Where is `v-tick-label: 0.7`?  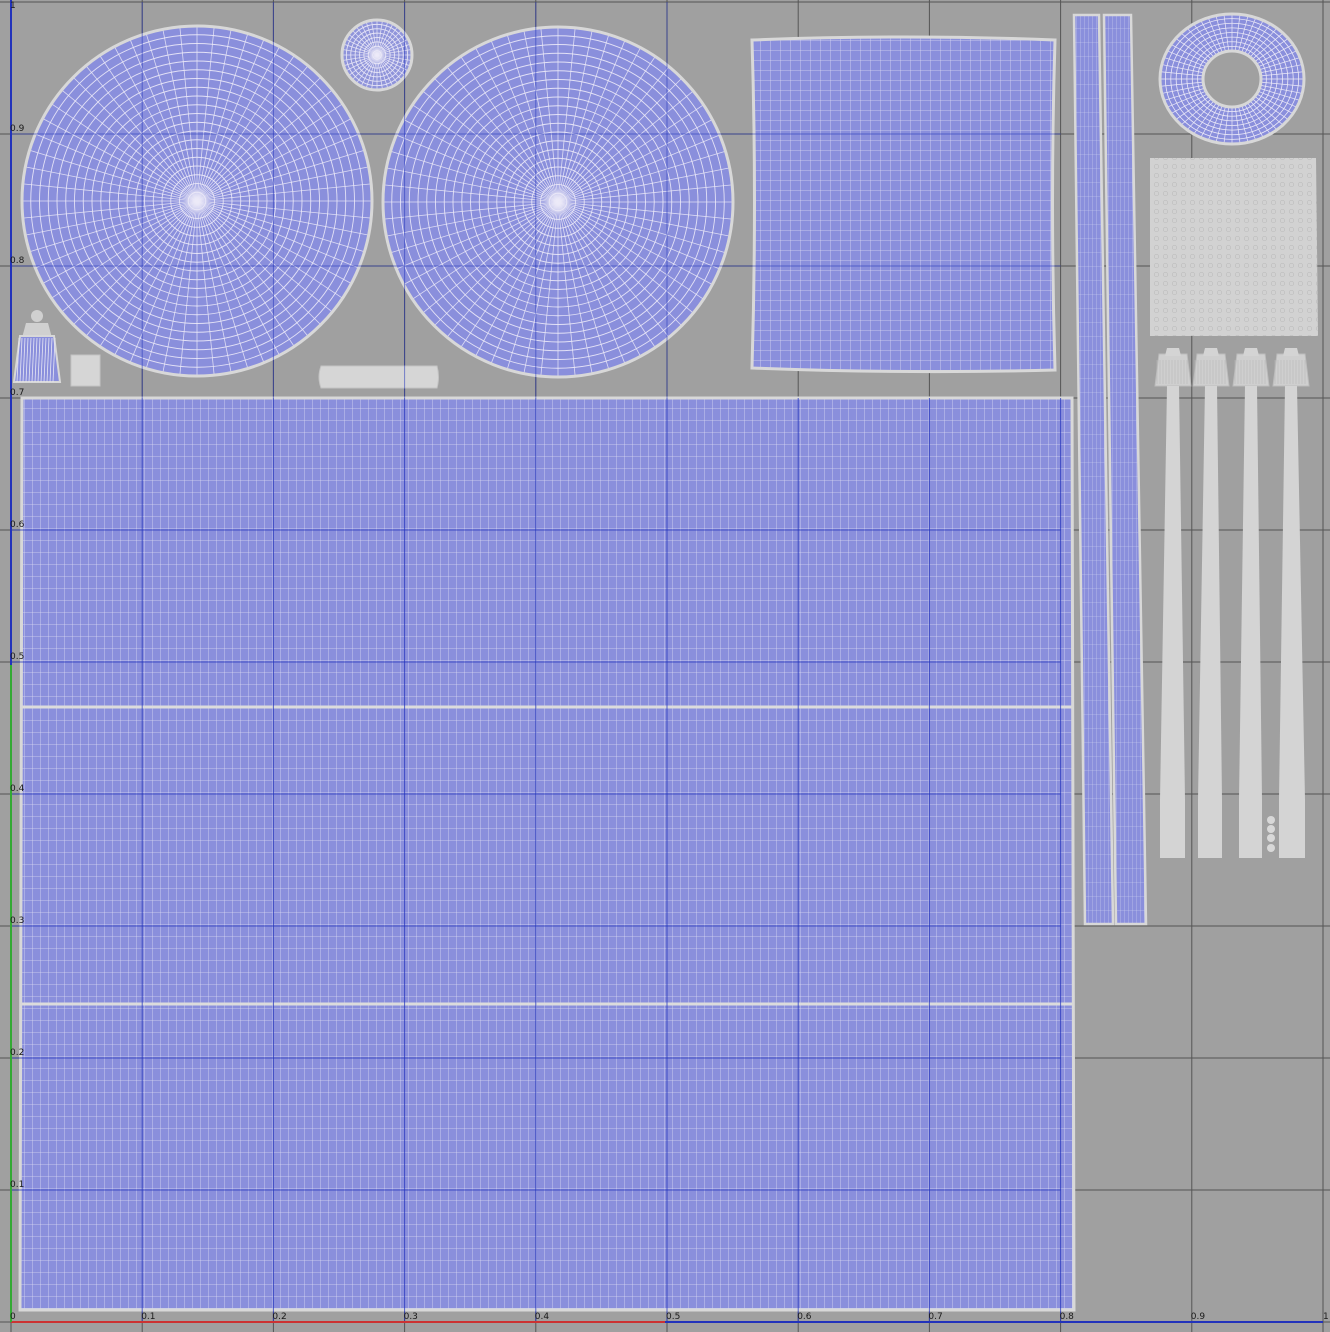
v-tick-label: 0.7 is located at coordinates (17, 393).